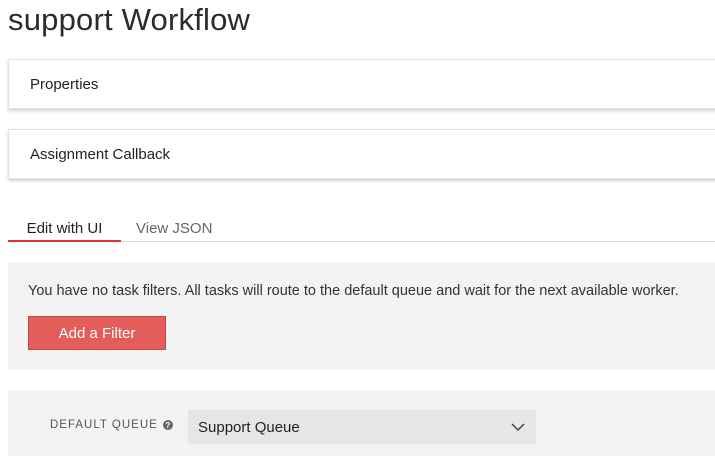 The height and width of the screenshot is (456, 715). What do you see at coordinates (104, 425) in the screenshot?
I see `default-queue-label-text: DEFAULT QUEUE` at bounding box center [104, 425].